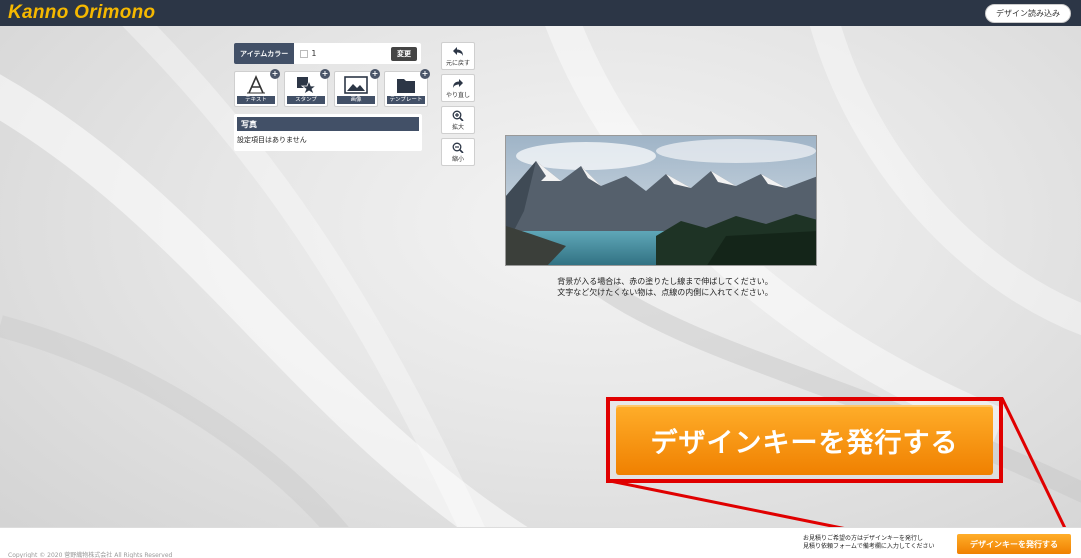 The height and width of the screenshot is (558, 1081). I want to click on properties-panel: 写真 設定項目はありません, so click(328, 132).